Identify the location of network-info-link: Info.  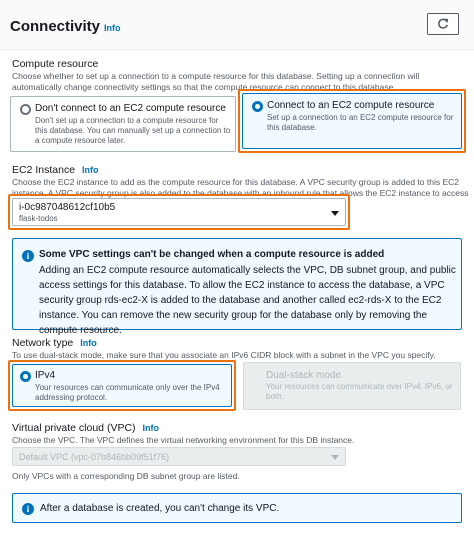
(88, 343).